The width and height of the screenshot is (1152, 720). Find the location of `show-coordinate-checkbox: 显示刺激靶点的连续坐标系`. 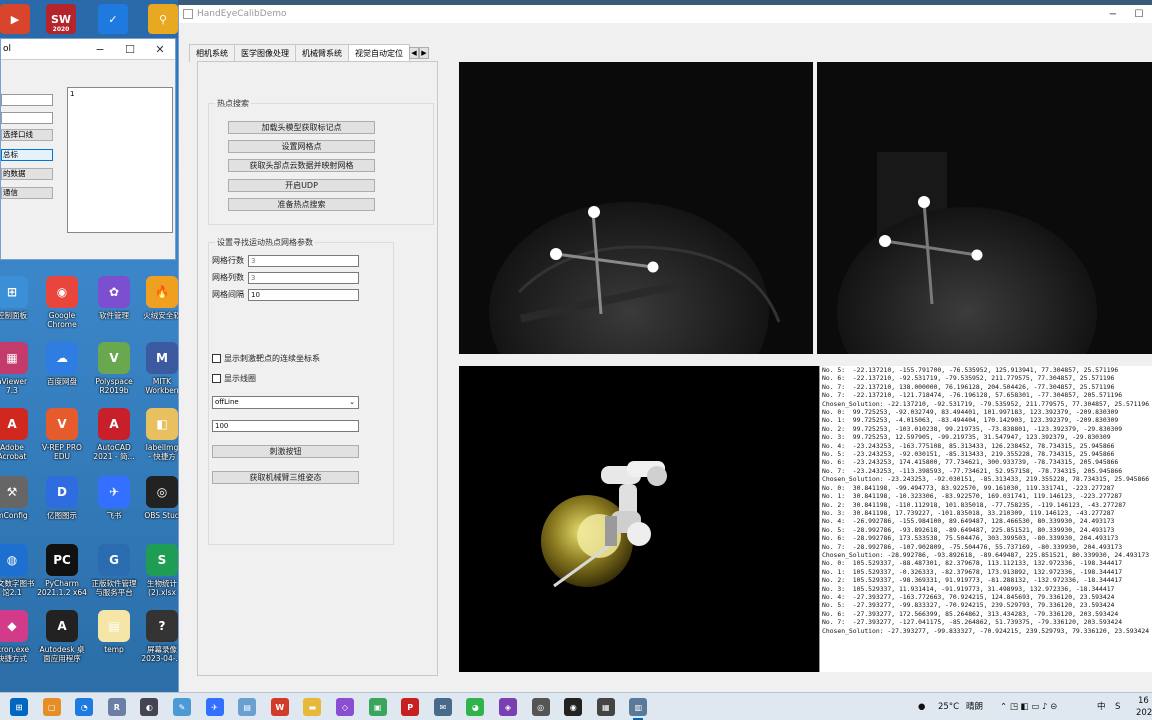

show-coordinate-checkbox: 显示刺激靶点的连续坐标系 is located at coordinates (266, 358).